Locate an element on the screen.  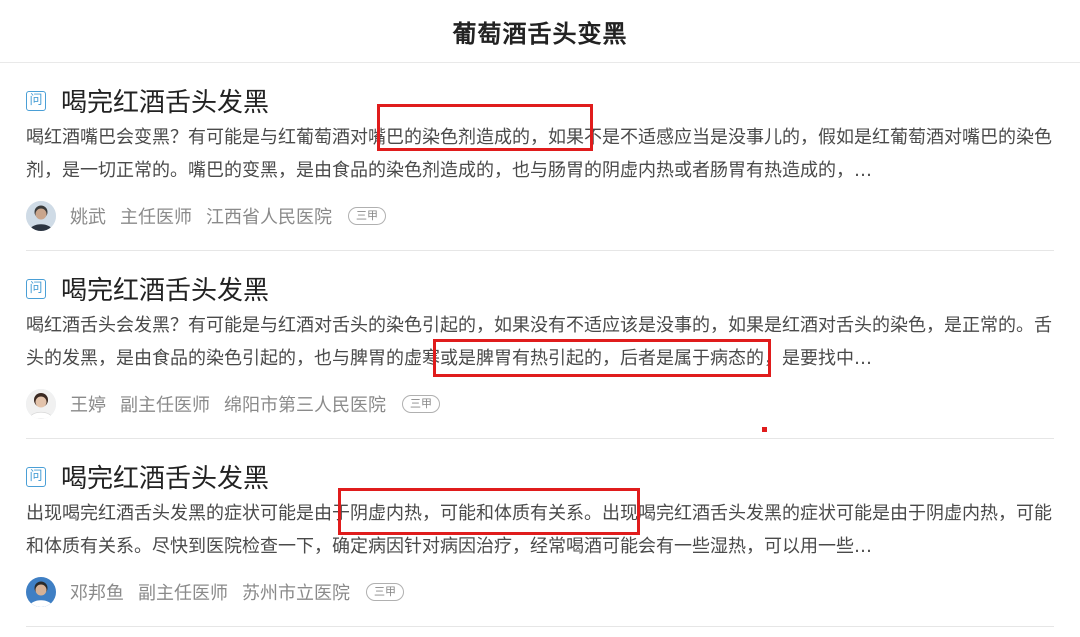
doctor-info: 邓邦鱼 副主任医师 苏州市立医院 三甲 is located at coordinates (215, 592).